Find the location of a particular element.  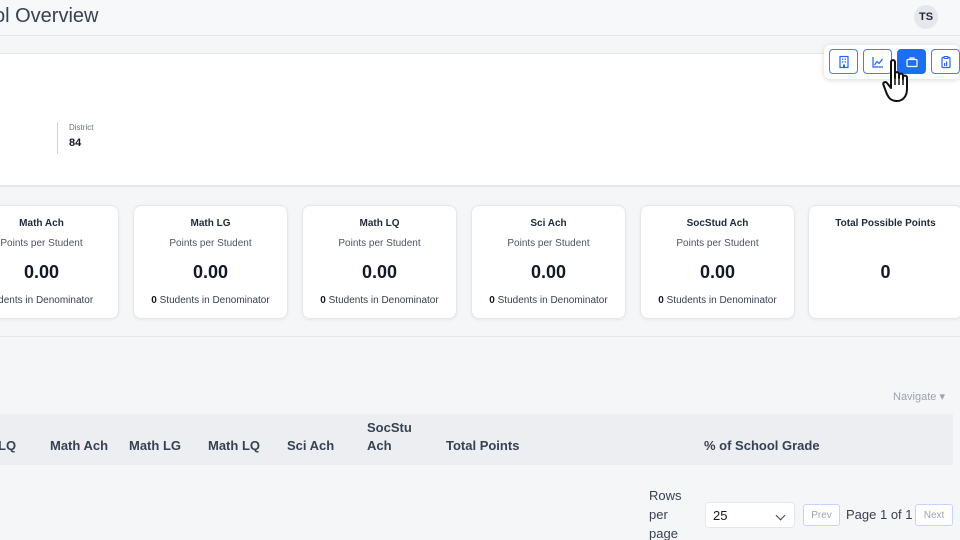

building-view-button is located at coordinates (843, 61).